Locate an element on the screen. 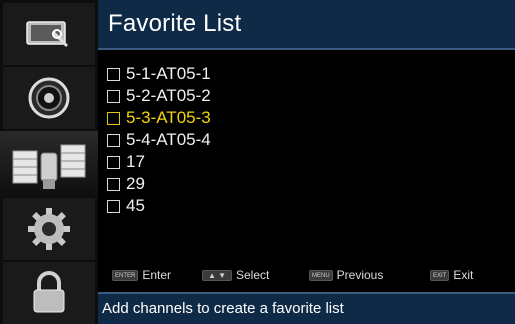 The width and height of the screenshot is (515, 324). hint-select: ▲ ▼ Select is located at coordinates (235, 275).